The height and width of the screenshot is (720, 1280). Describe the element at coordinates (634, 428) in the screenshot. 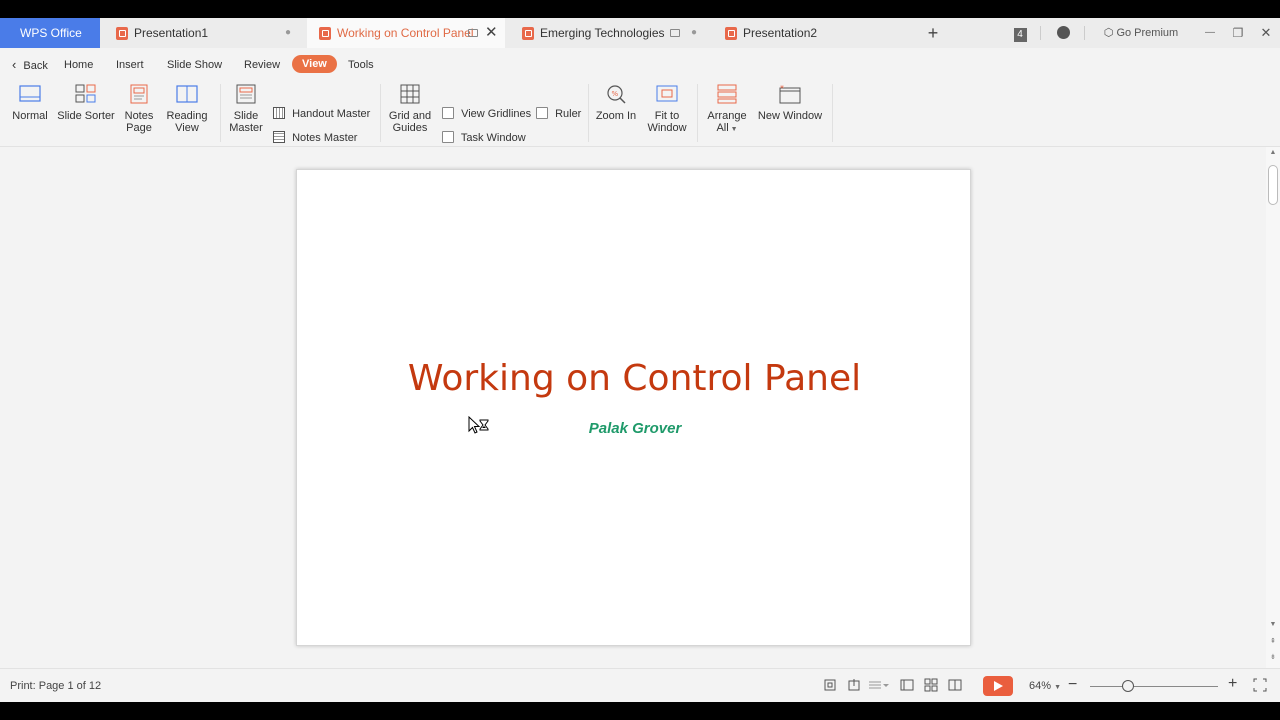

I see `slide-subtitle: Palak Grover` at that location.